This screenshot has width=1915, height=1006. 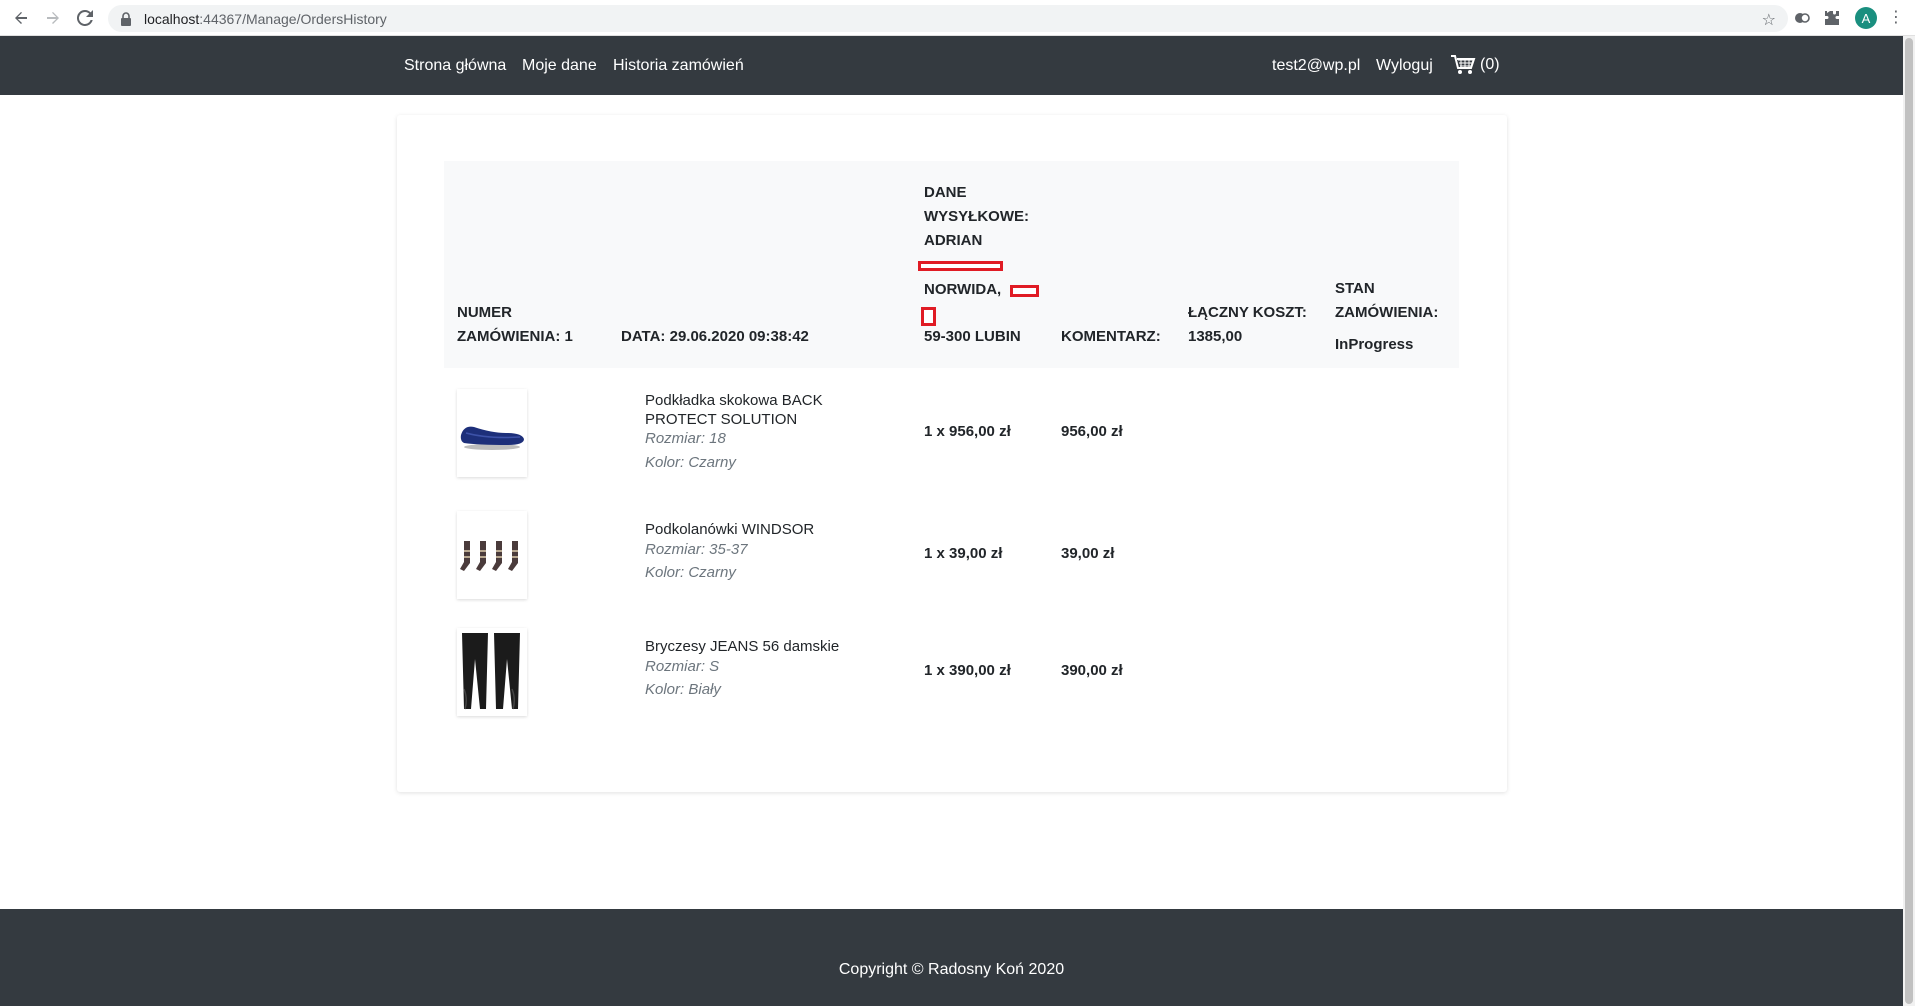 I want to click on product-size: Rozmiar: S, so click(x=682, y=666).